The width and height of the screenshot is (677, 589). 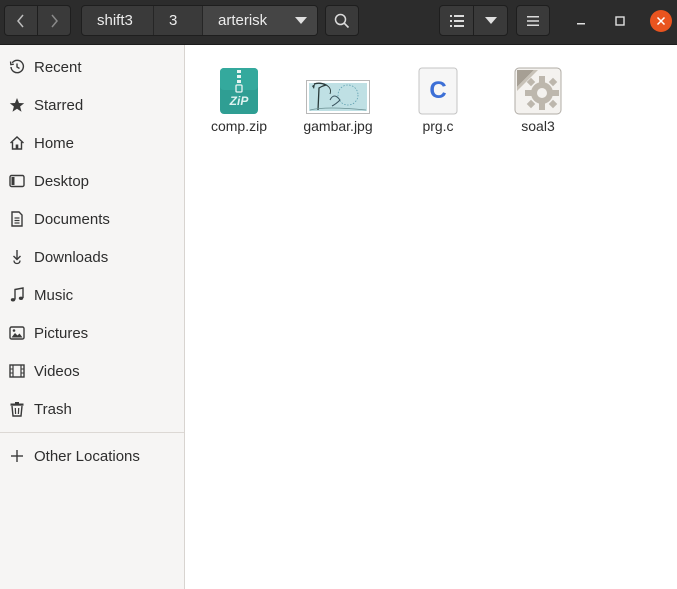 I want to click on search-button, so click(x=342, y=20).